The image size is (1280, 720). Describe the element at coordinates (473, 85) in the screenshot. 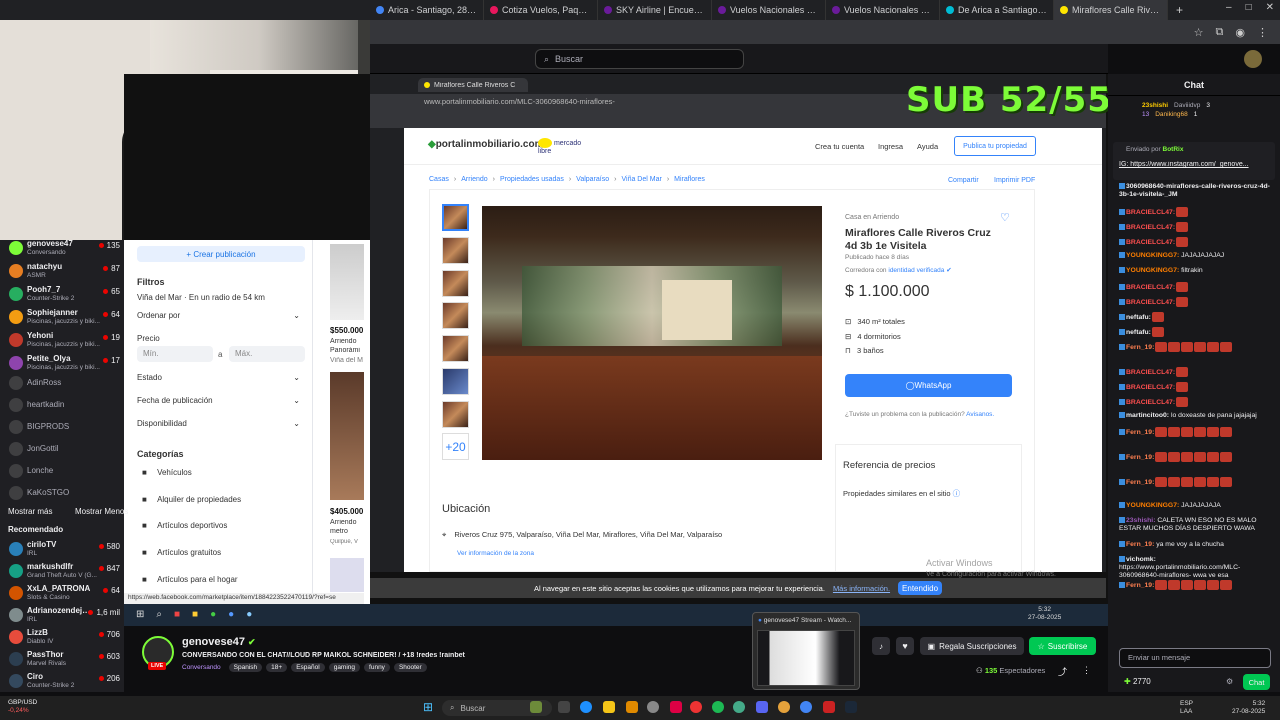

I see `inner-tab: Miraflores Calle Riveros C` at that location.